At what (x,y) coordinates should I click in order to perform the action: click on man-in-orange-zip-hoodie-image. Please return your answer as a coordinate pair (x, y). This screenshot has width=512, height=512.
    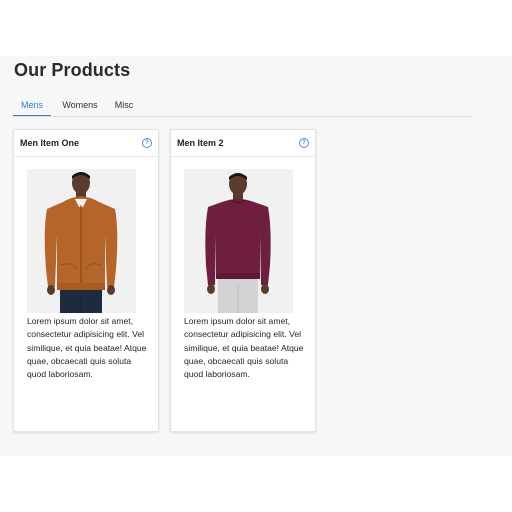
    Looking at the image, I should click on (81, 241).